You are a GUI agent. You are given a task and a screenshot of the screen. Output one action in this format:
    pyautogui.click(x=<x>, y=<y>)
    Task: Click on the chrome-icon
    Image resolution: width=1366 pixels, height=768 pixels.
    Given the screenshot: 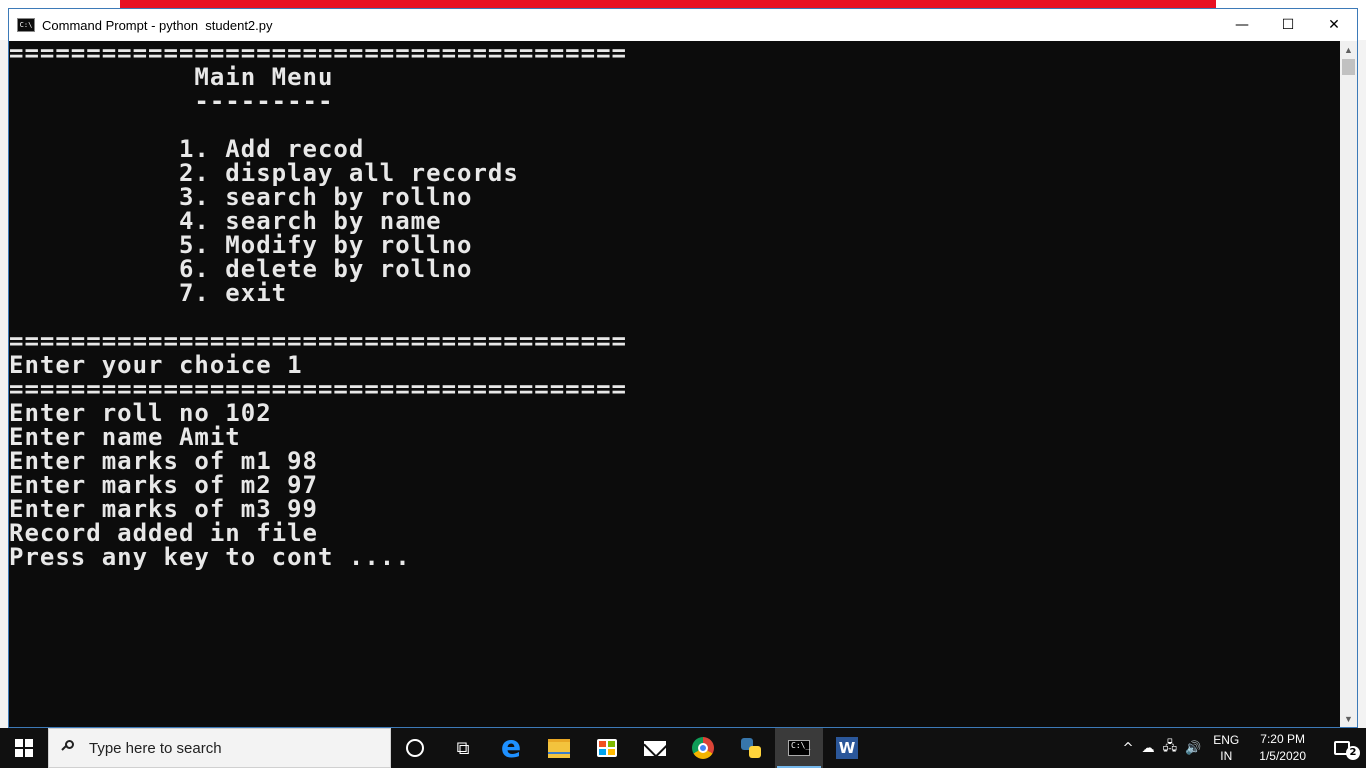 What is the action you would take?
    pyautogui.click(x=703, y=748)
    